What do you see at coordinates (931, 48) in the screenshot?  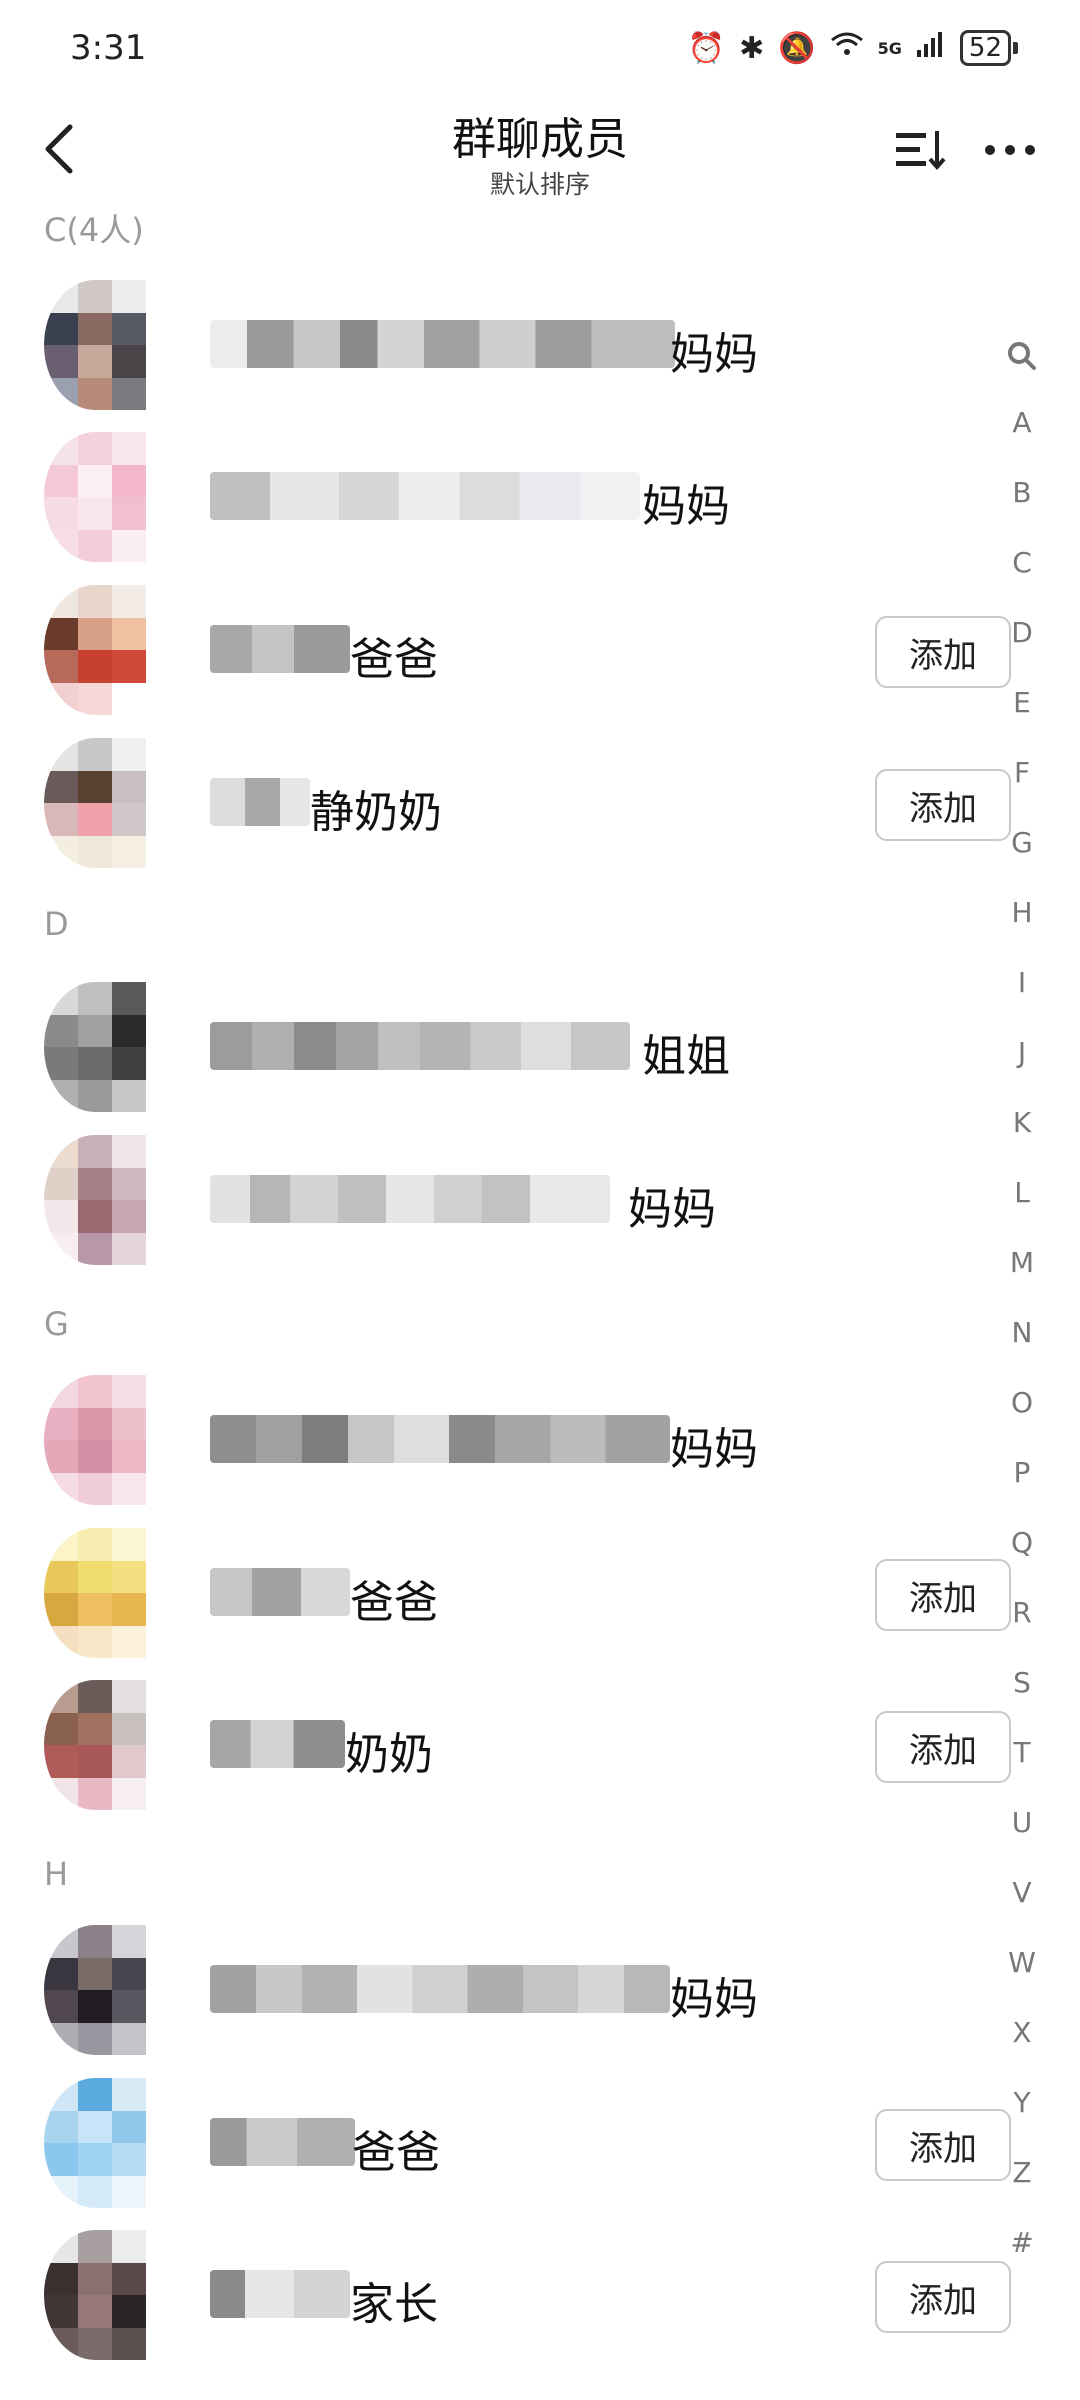 I see `signal-icon` at bounding box center [931, 48].